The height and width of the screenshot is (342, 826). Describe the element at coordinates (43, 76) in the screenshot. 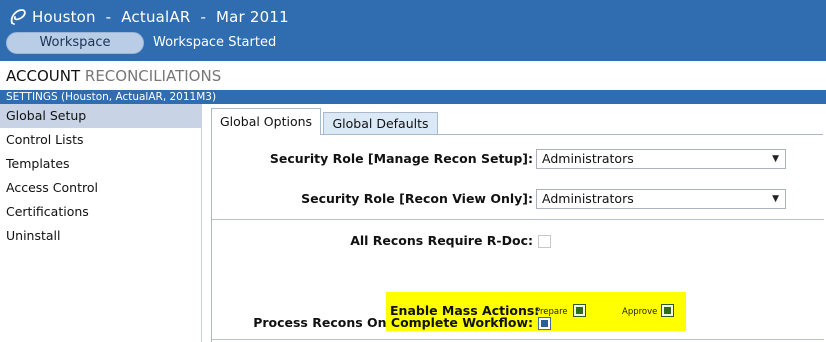

I see `page-title-main: ACCOUNT` at that location.